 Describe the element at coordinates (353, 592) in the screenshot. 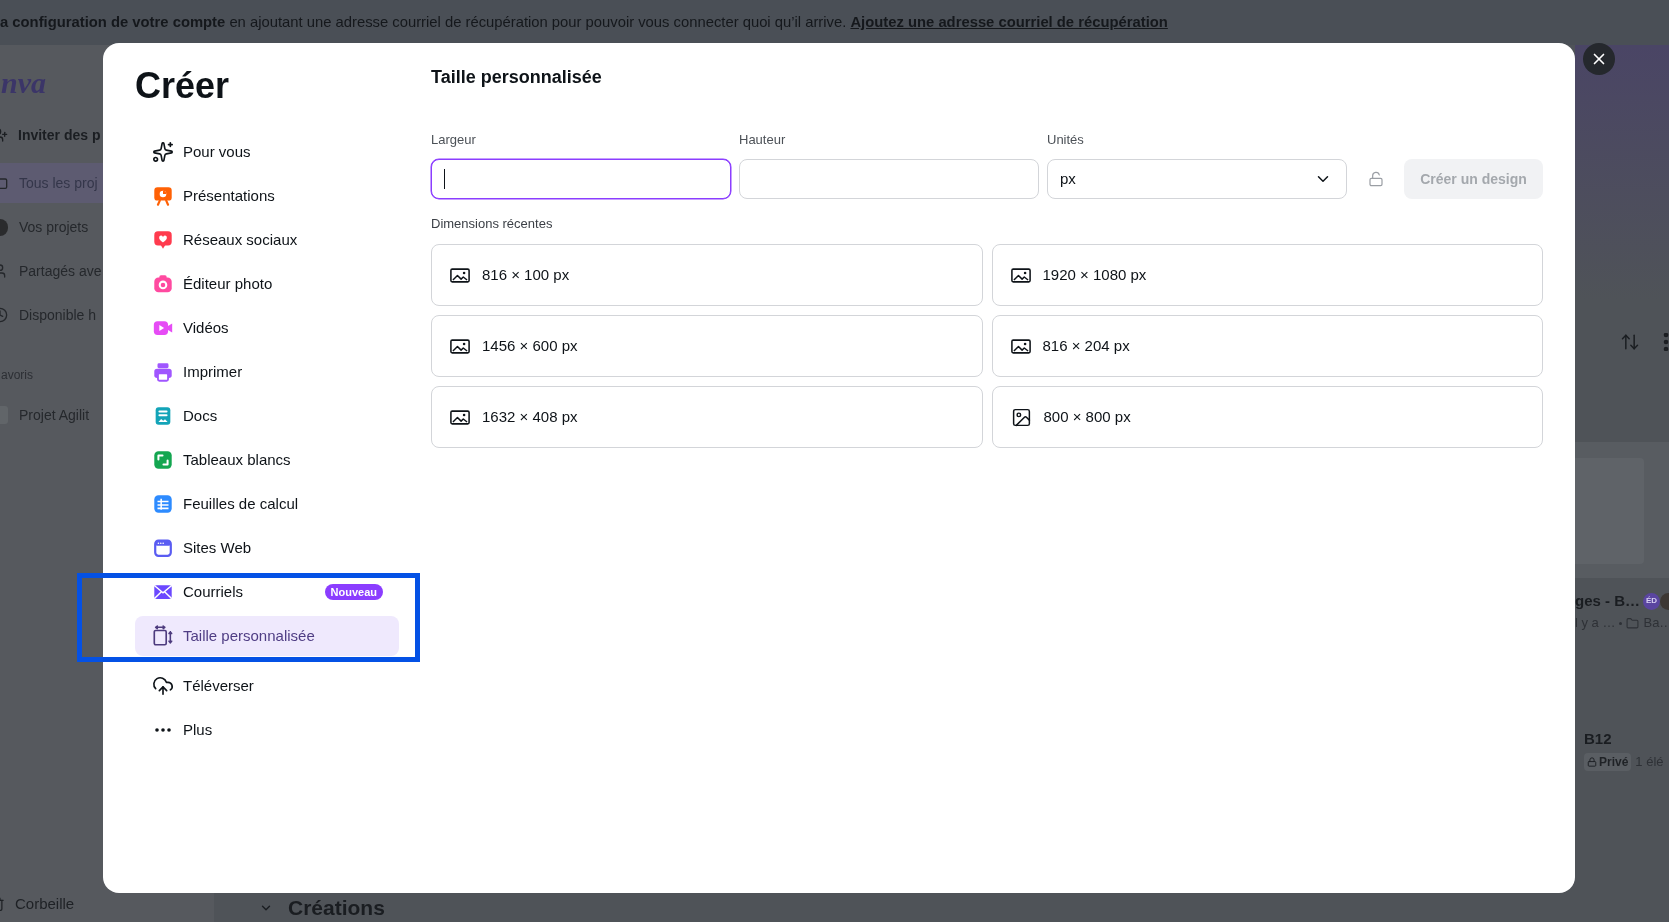

I see `new-badge: Nouveau` at that location.